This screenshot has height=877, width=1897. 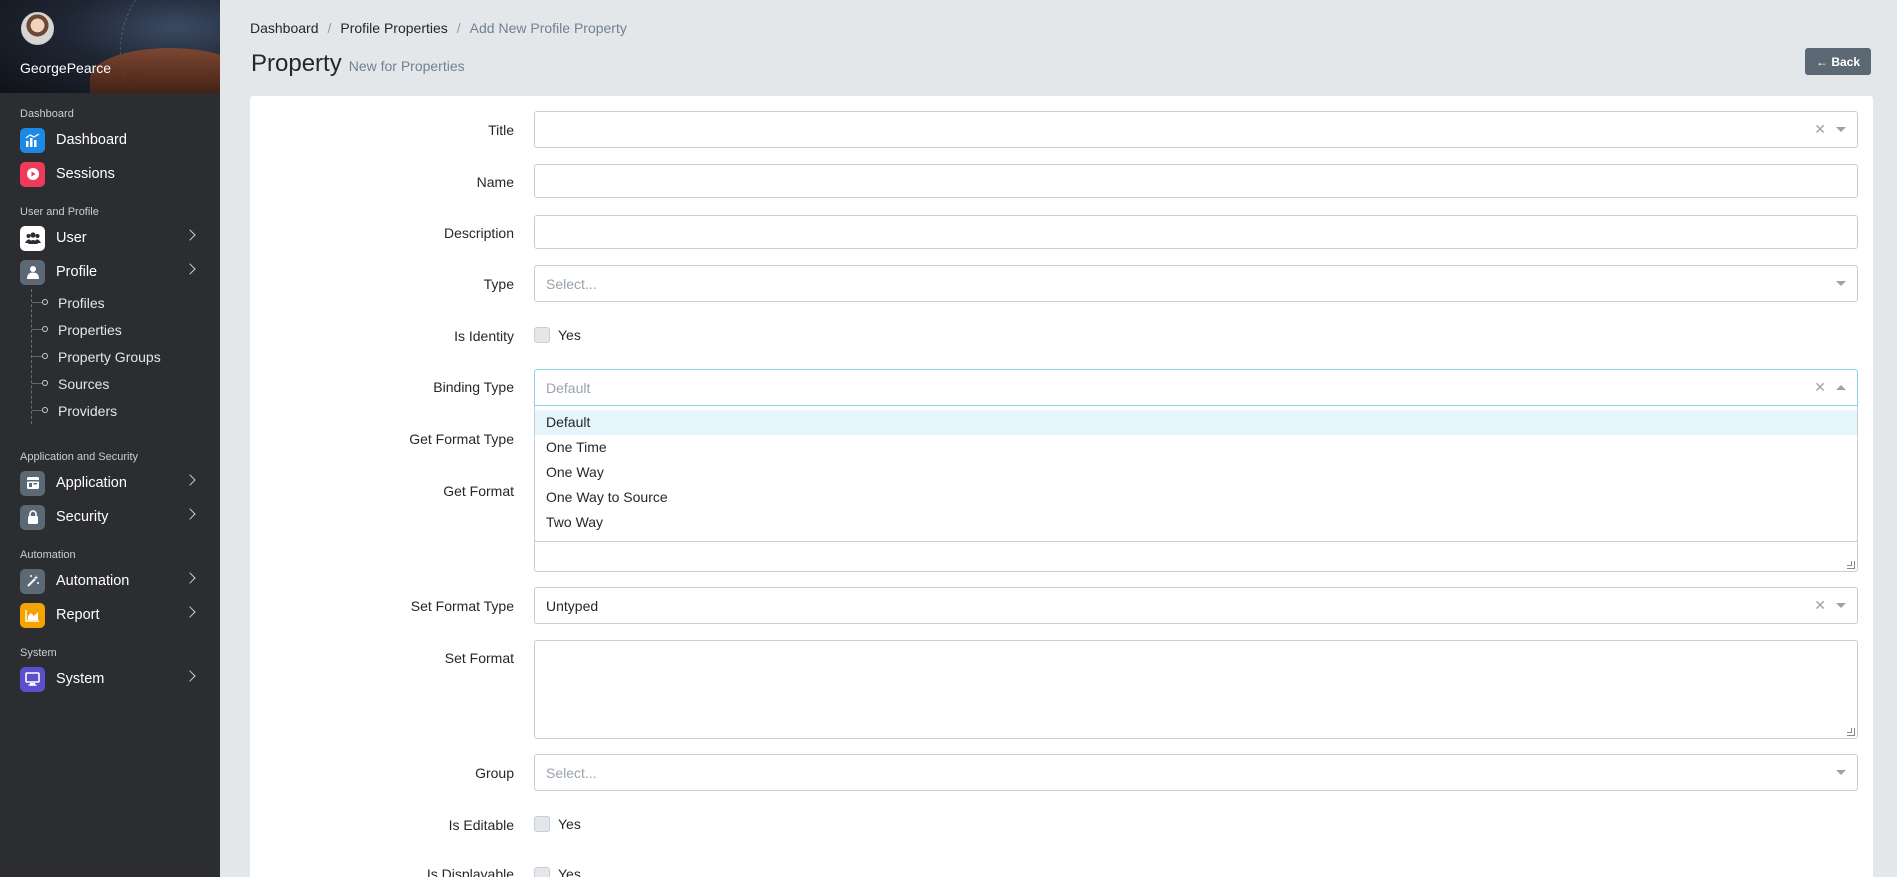 What do you see at coordinates (1196, 422) in the screenshot?
I see `binding-option-default: Default` at bounding box center [1196, 422].